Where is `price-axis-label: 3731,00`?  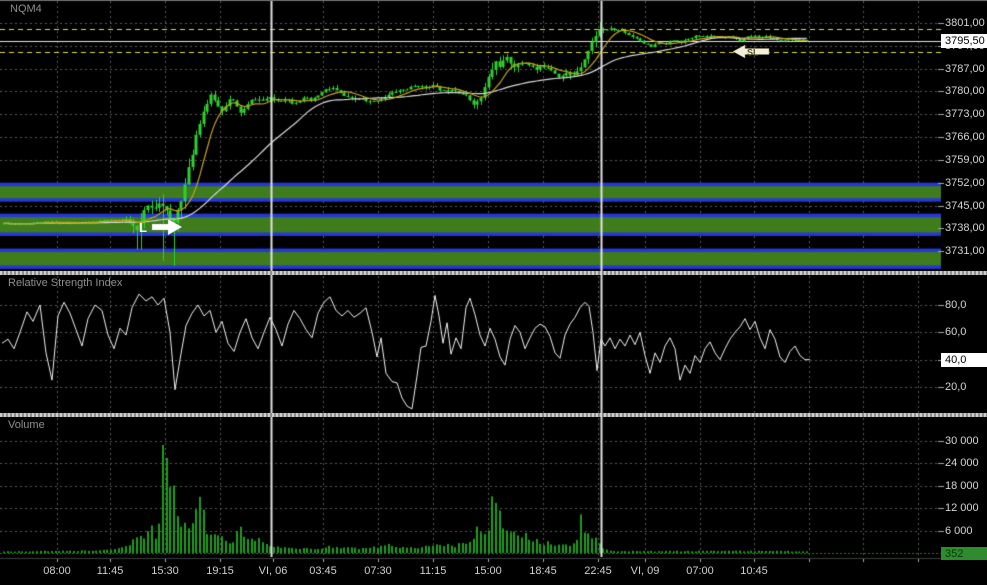
price-axis-label: 3731,00 is located at coordinates (965, 251).